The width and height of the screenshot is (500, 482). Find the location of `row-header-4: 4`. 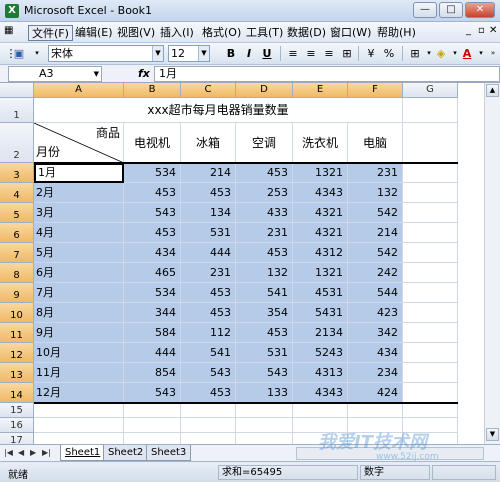

row-header-4: 4 is located at coordinates (17, 193).